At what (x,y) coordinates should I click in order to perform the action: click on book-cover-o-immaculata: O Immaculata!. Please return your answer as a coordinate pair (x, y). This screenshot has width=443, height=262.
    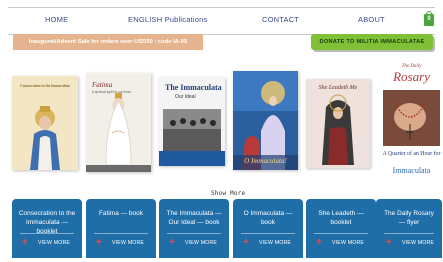
    Looking at the image, I should click on (265, 120).